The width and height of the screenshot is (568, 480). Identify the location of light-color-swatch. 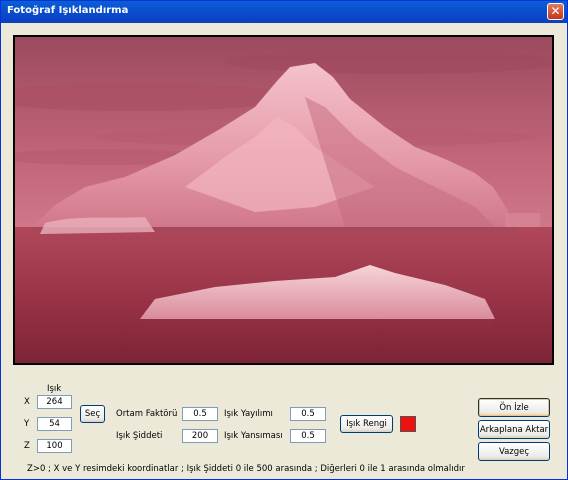
(408, 424).